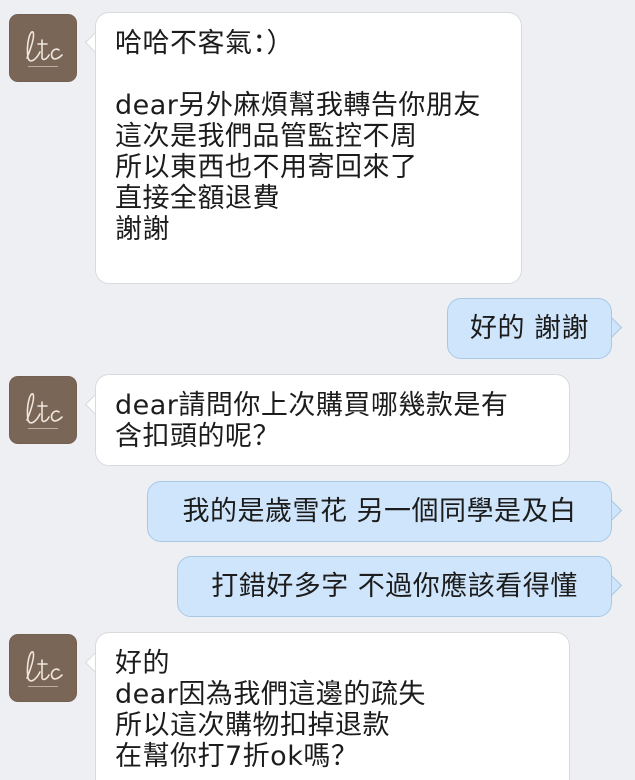  Describe the element at coordinates (529, 328) in the screenshot. I see `message-bubble-outgoing: 好的 謝謝` at that location.